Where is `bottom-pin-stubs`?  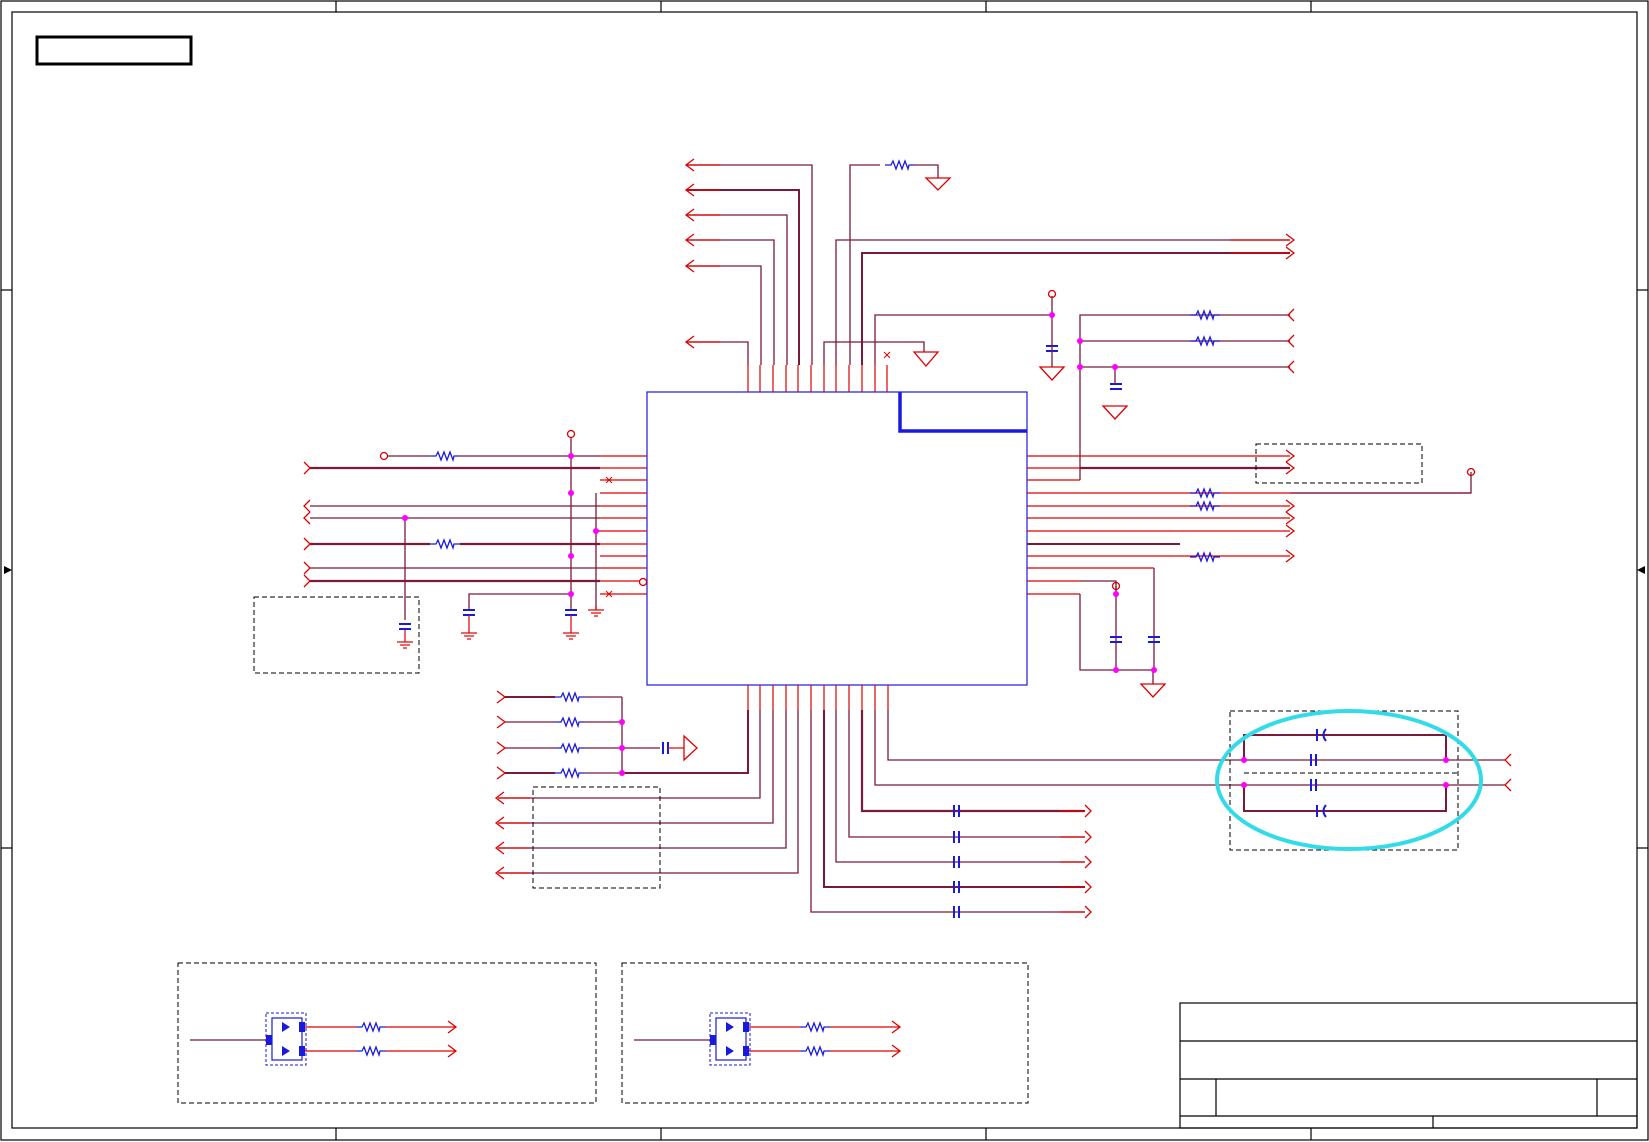 bottom-pin-stubs is located at coordinates (818, 697).